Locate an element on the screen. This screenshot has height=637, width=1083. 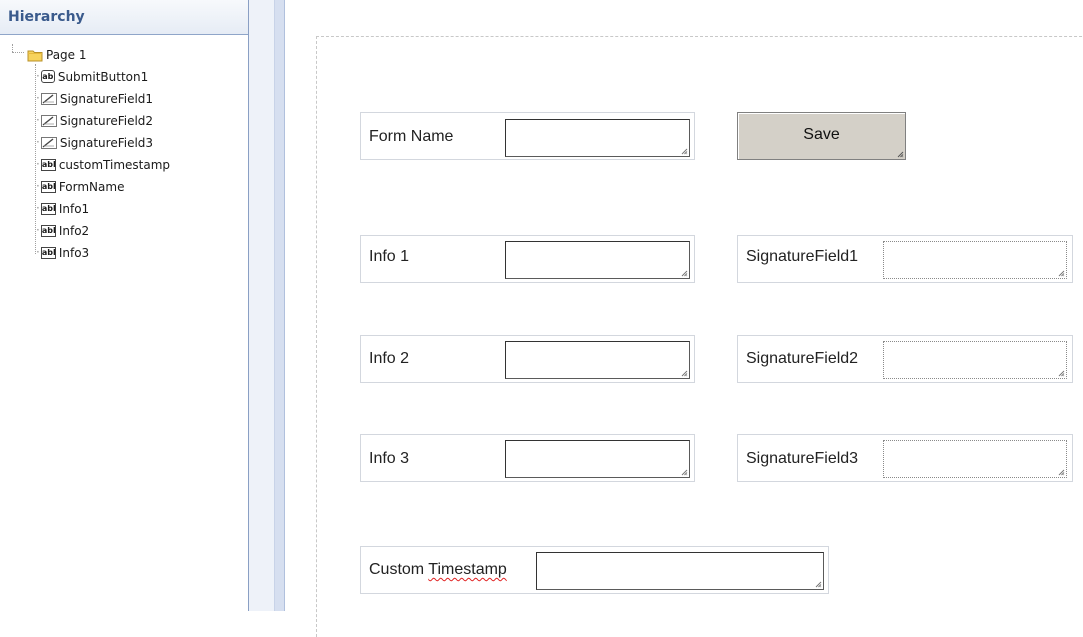
tree-item-label: Info2 is located at coordinates (74, 230).